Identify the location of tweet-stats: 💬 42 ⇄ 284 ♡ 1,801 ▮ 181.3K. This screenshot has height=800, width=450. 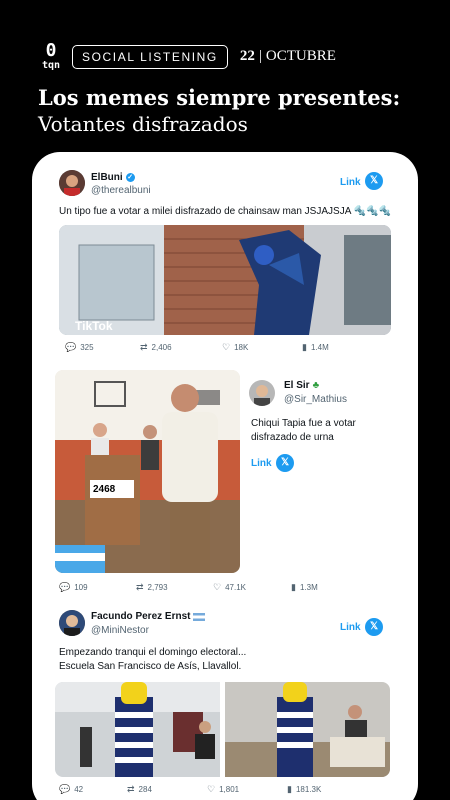
(190, 789).